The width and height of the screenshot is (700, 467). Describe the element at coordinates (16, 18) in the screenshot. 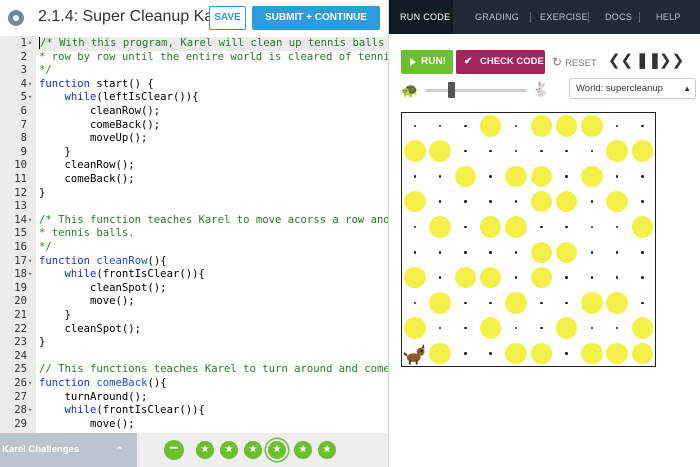

I see `gear-icon` at that location.